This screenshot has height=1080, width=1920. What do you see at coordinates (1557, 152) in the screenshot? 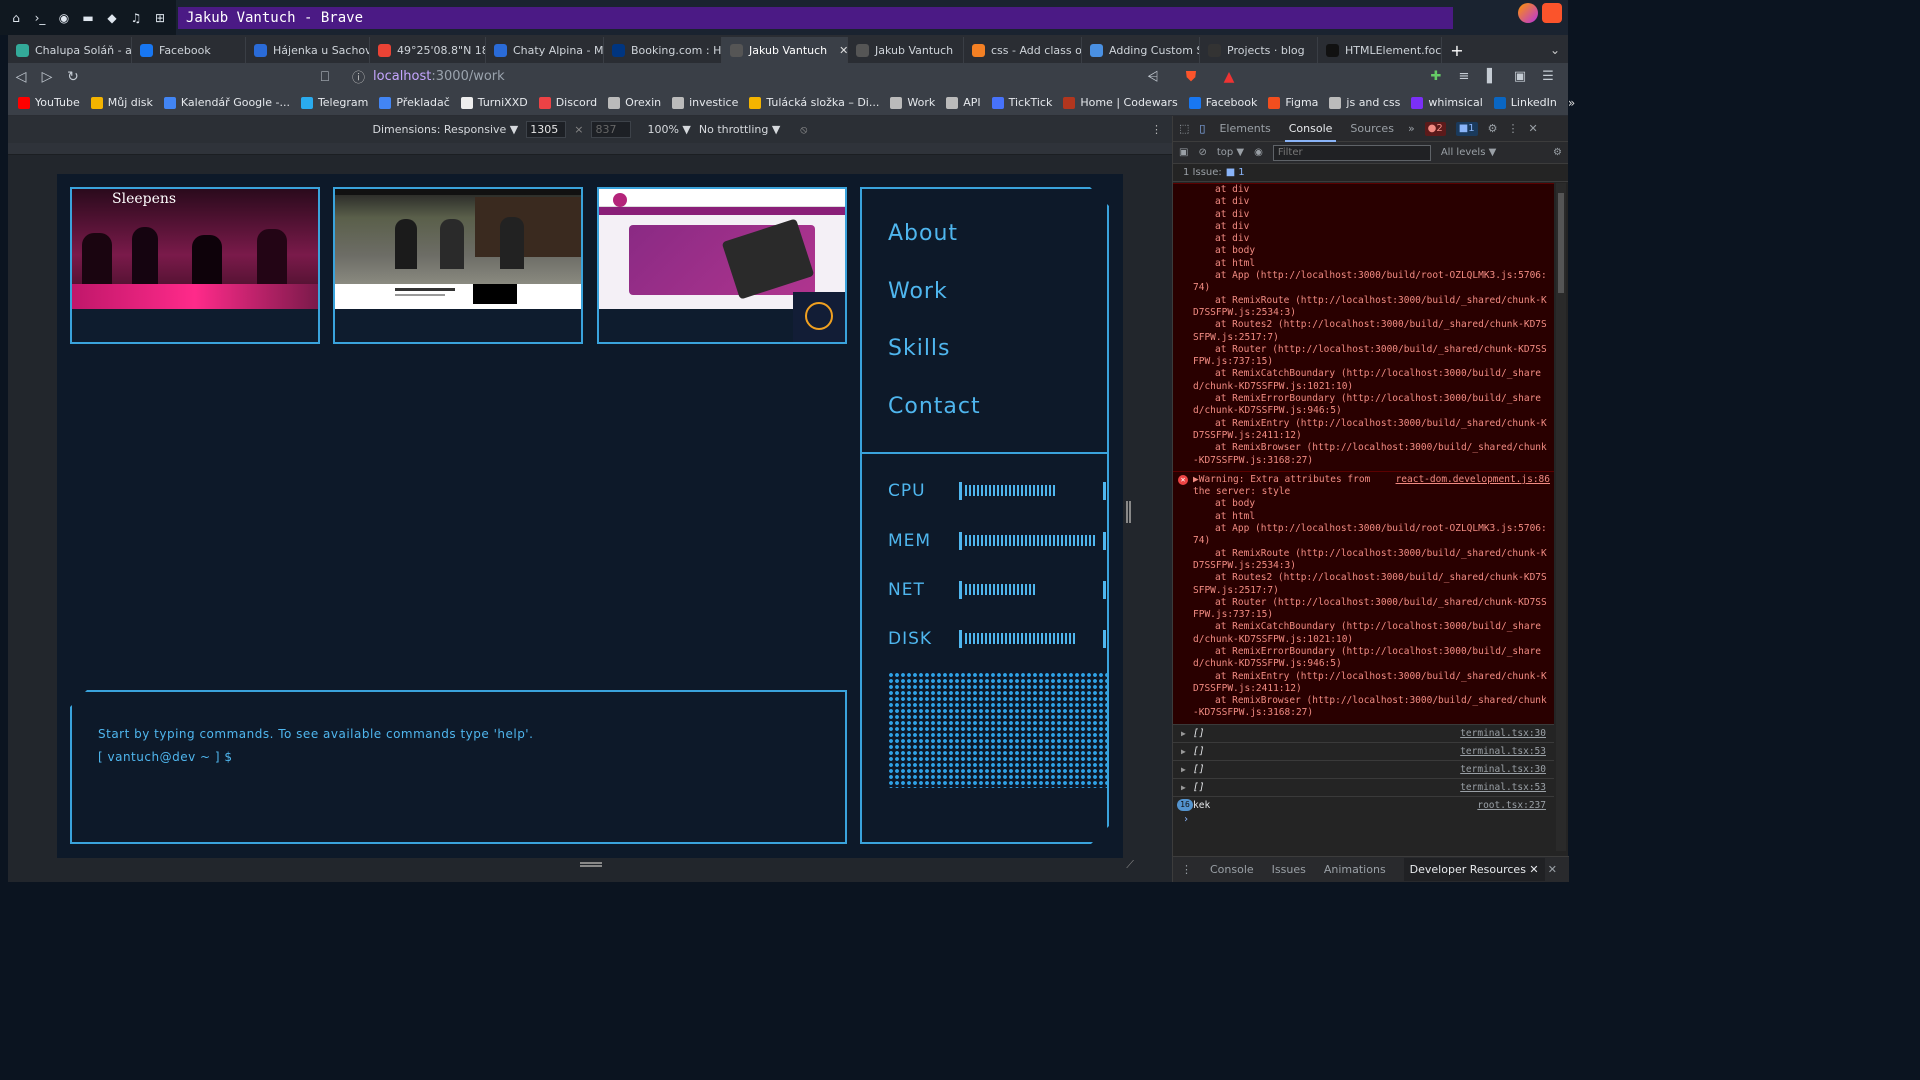
I see `console-settings-icon: ⚙` at bounding box center [1557, 152].